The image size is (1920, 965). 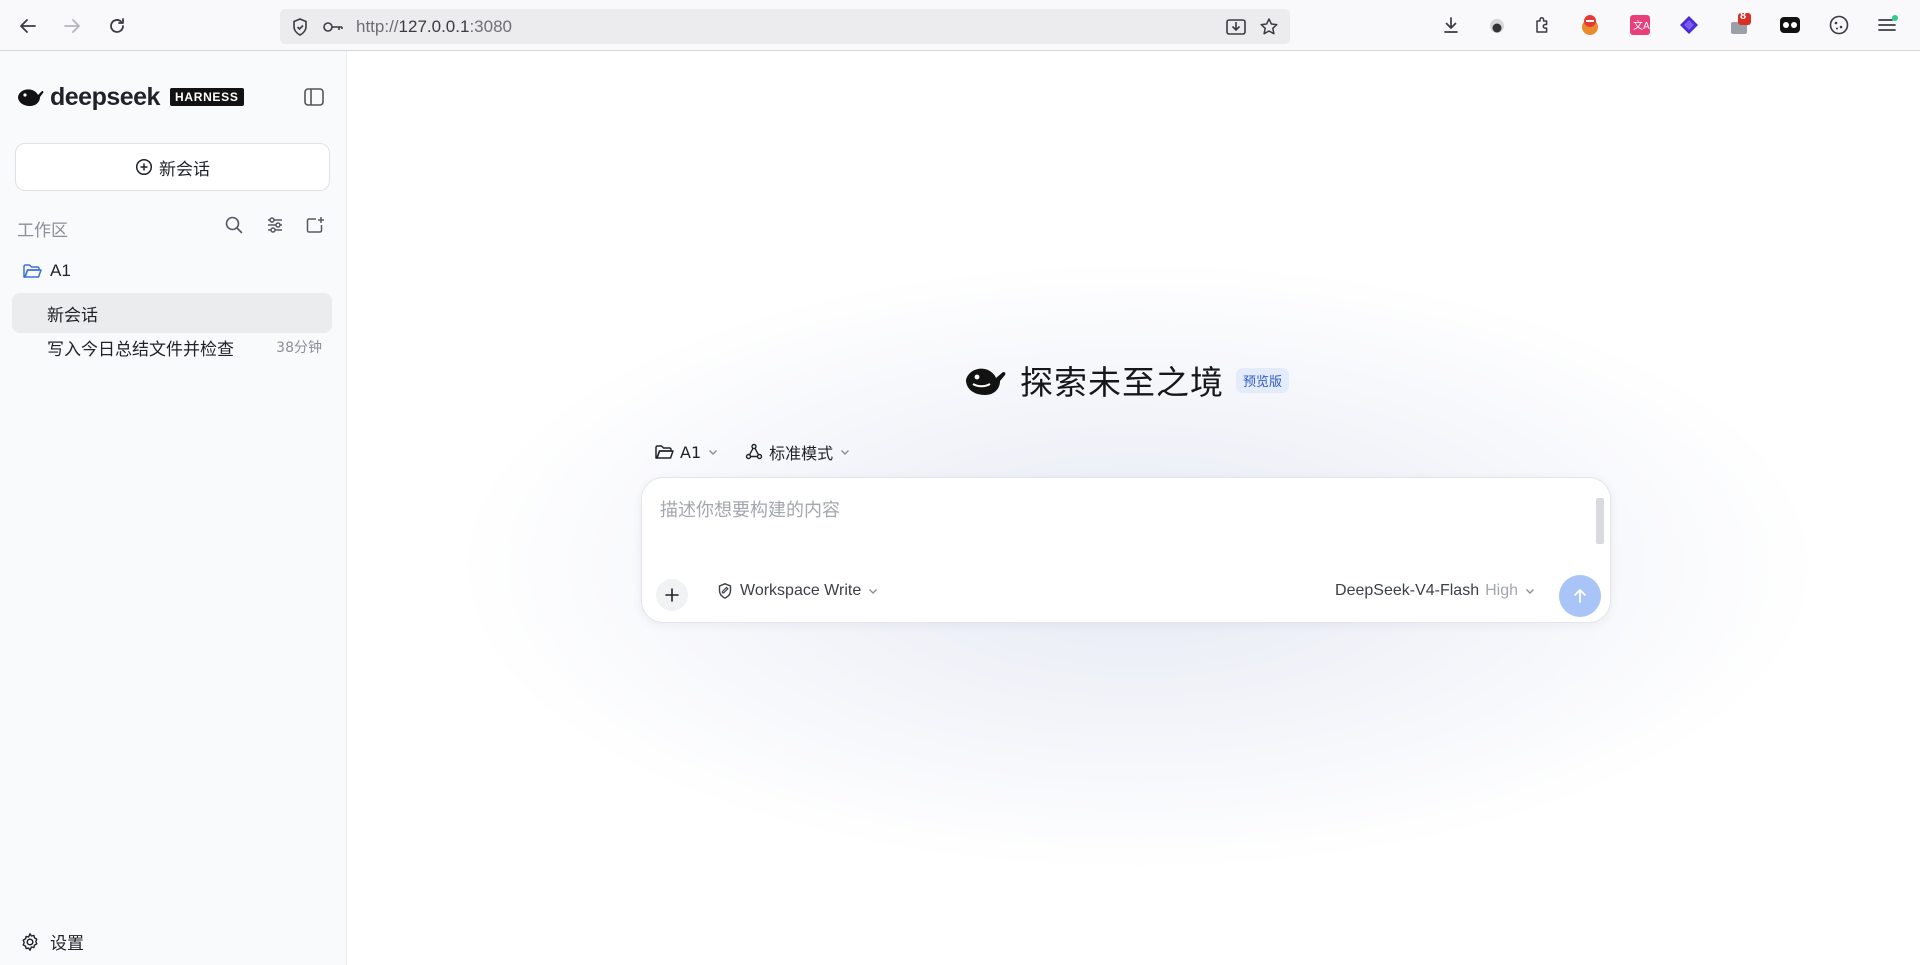 I want to click on app-menu-icon, so click(x=1887, y=25).